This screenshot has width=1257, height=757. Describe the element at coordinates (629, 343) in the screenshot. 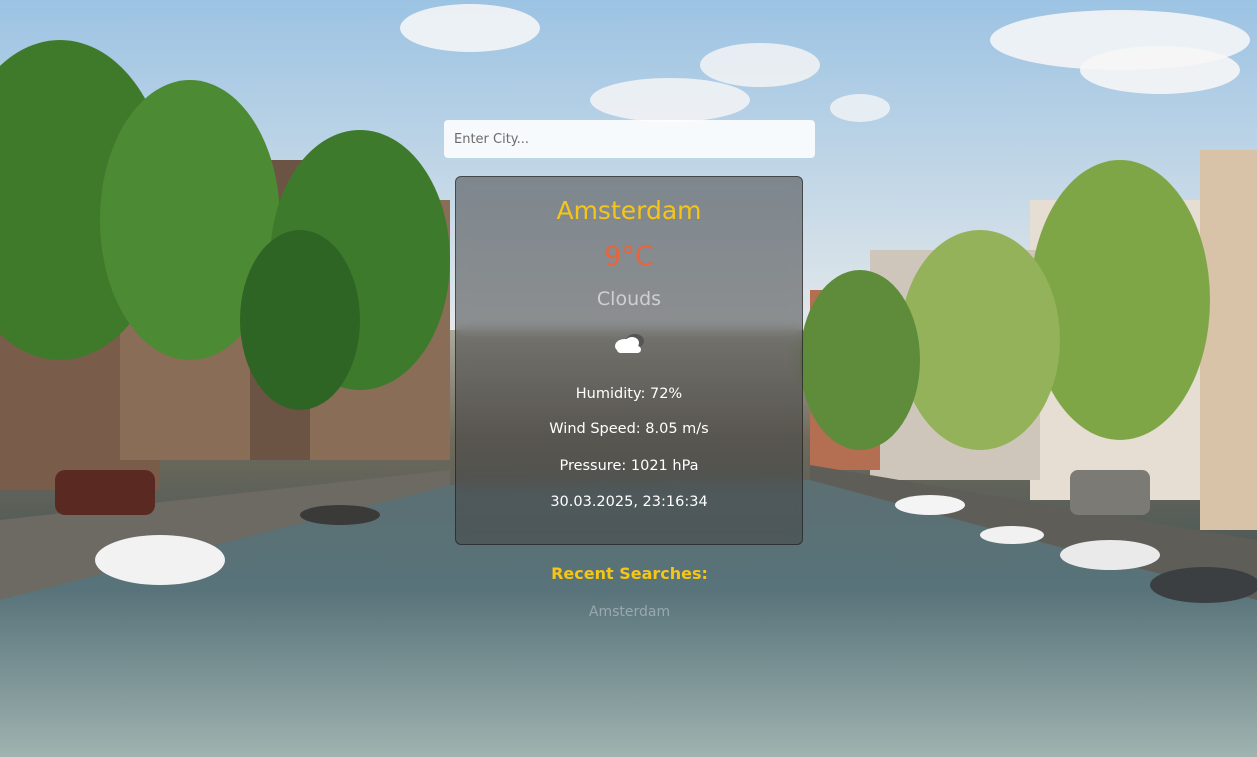

I see `cloud-icon` at that location.